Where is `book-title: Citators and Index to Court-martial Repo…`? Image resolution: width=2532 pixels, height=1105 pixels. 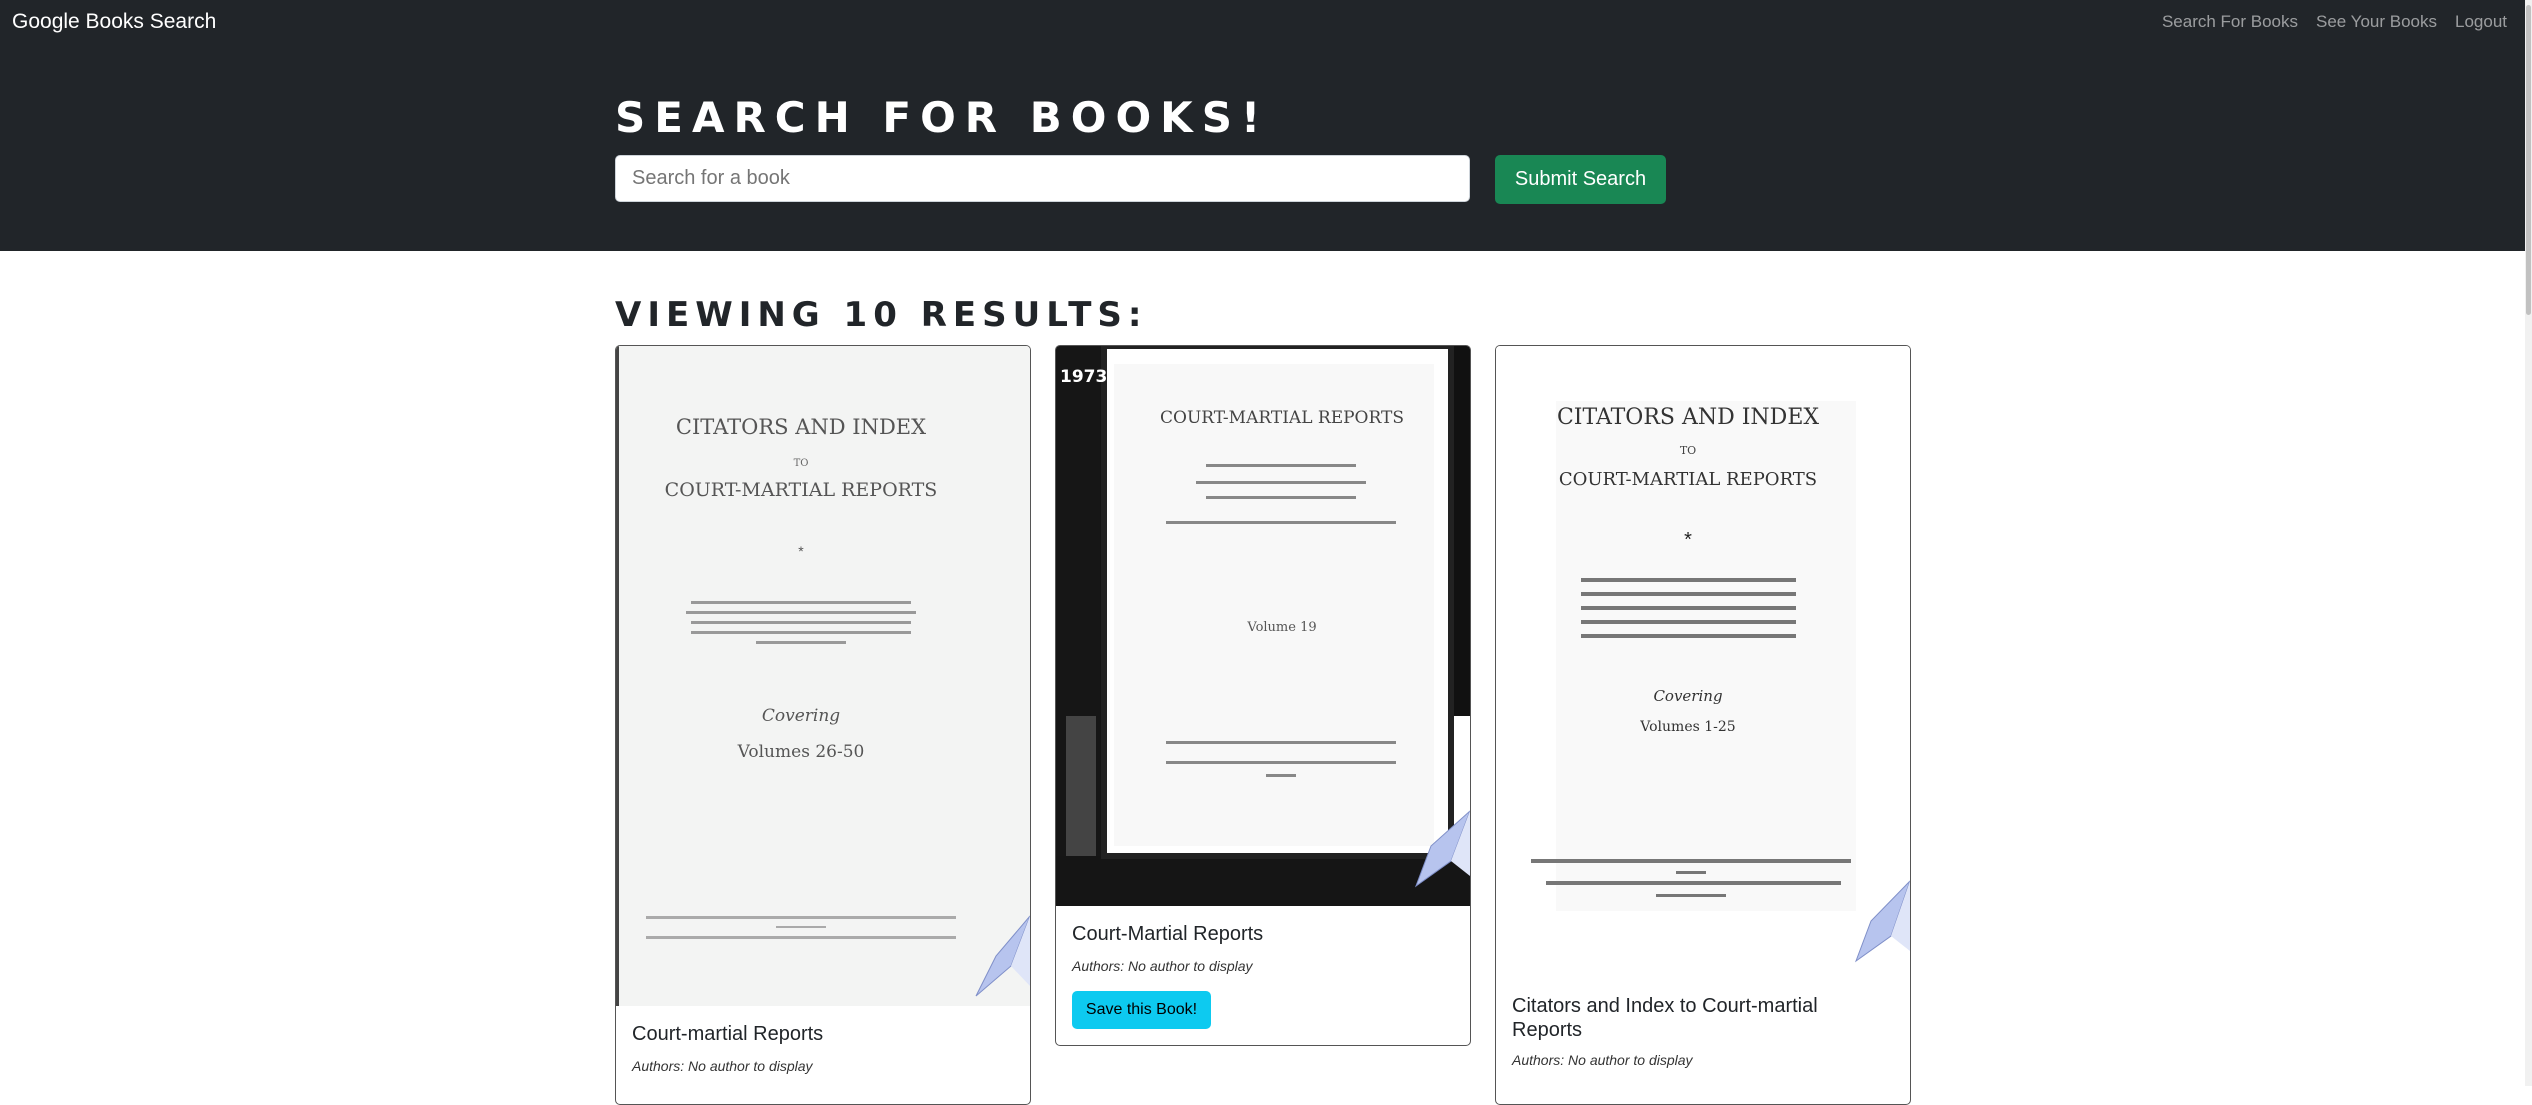 book-title: Citators and Index to Court-martial Repo… is located at coordinates (1665, 1018).